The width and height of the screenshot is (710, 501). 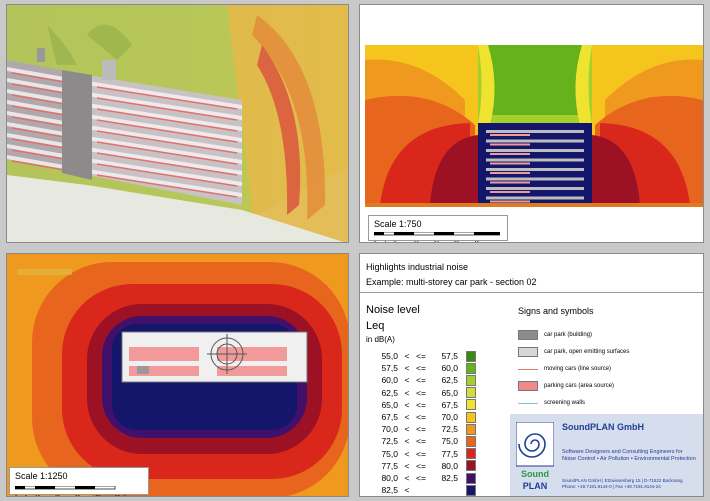 I want to click on scale-tick-label: m, so click(x=125, y=495).